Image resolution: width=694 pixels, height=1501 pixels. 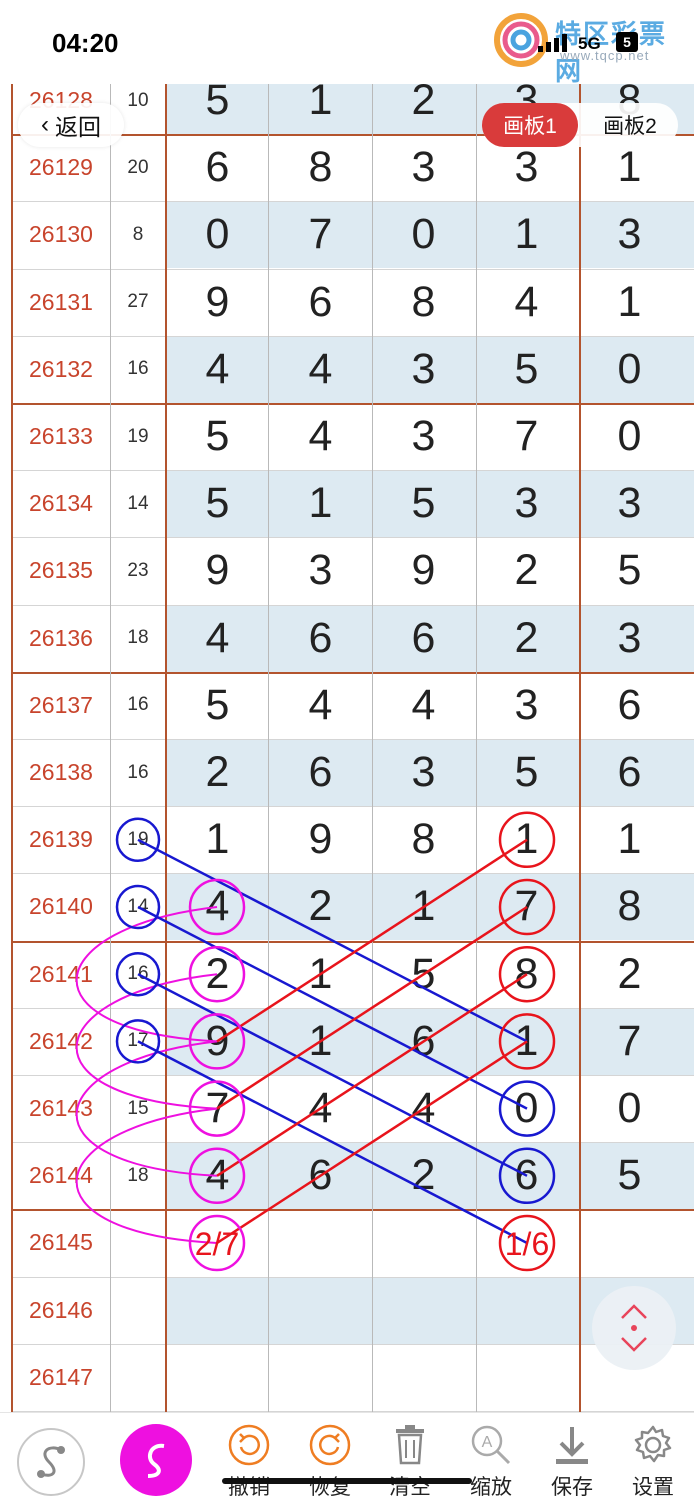 I want to click on pen-tool-button, so click(x=156, y=1457).